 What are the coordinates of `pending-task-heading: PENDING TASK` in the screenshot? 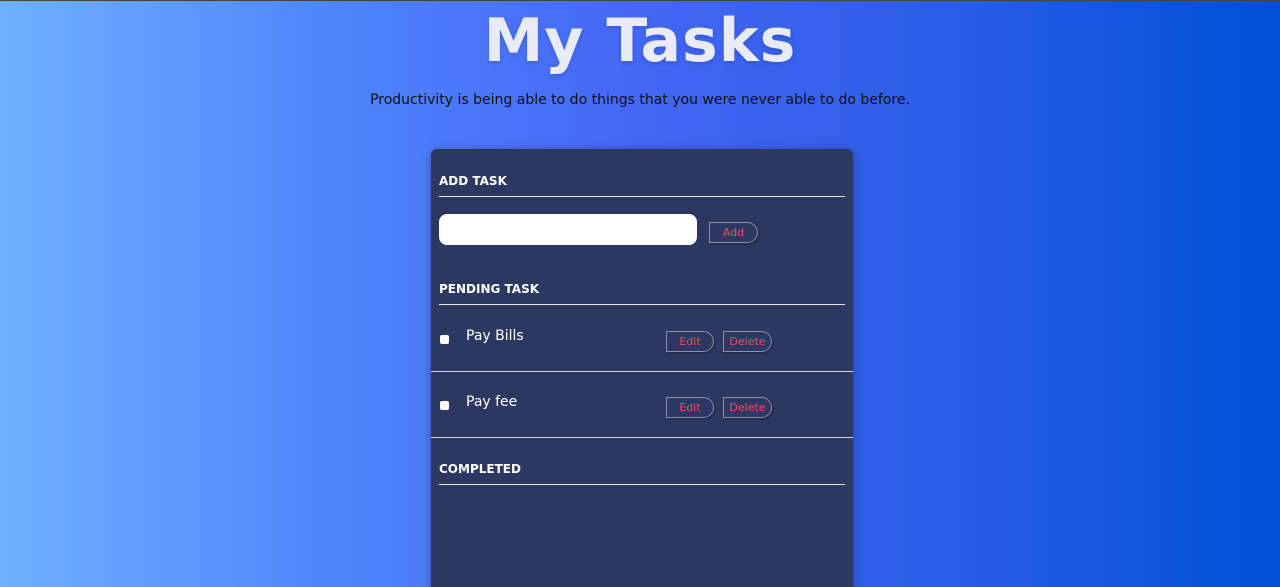 It's located at (642, 293).